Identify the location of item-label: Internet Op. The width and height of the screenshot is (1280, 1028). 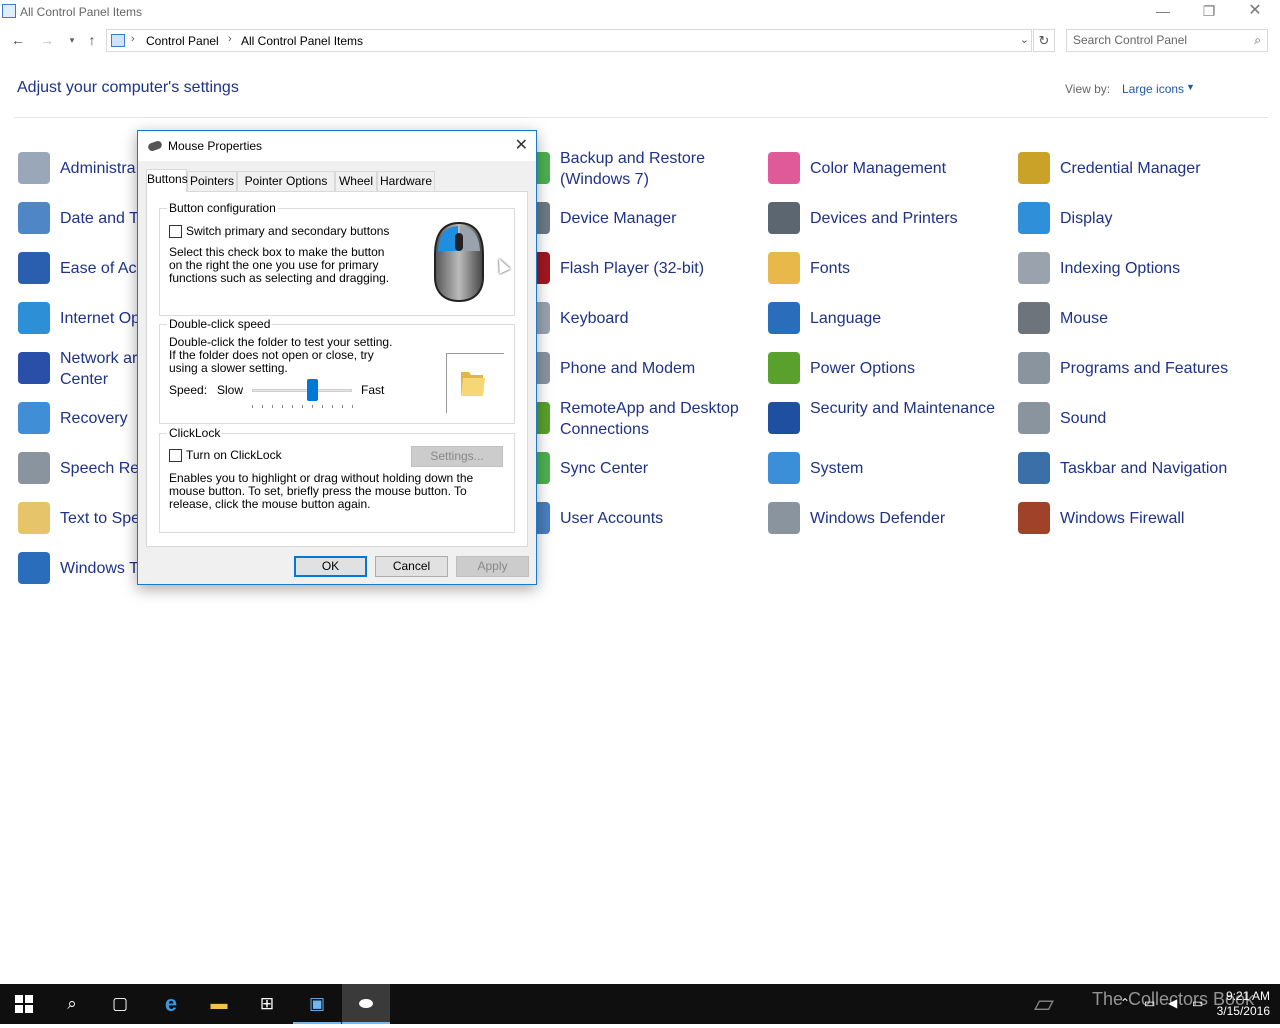
(100, 318).